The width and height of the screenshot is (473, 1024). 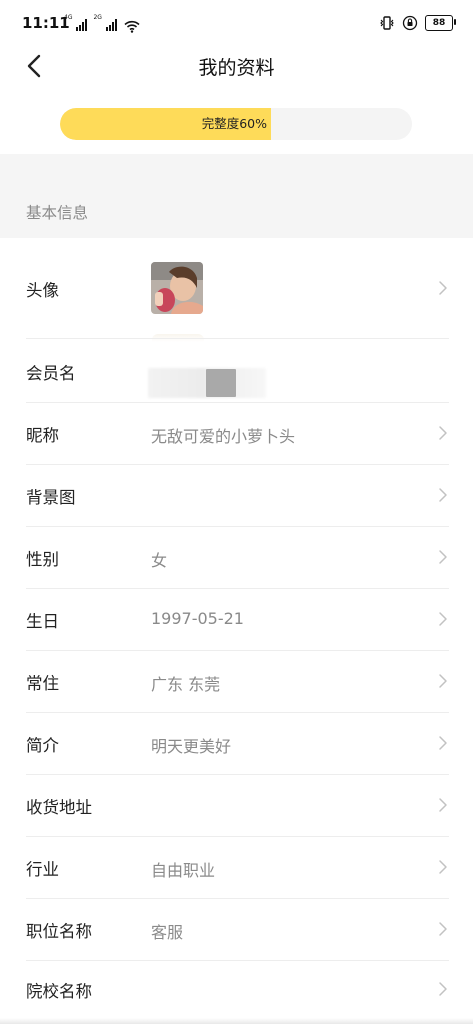 I want to click on row-avatar: 头像, so click(x=236, y=290).